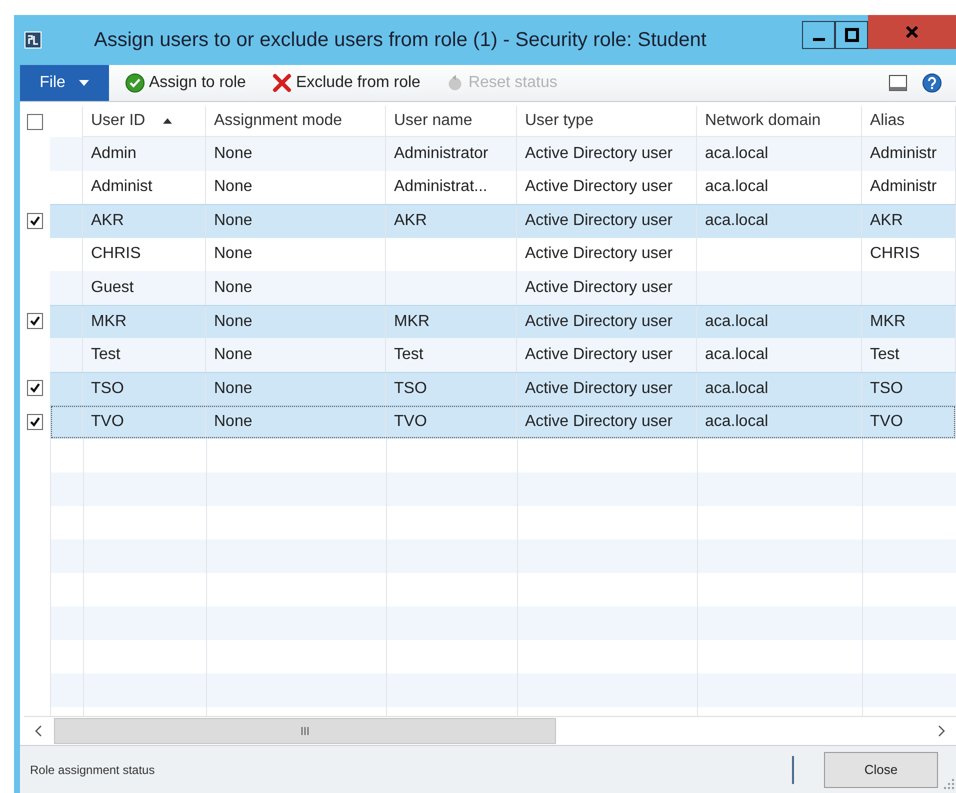 The width and height of the screenshot is (956, 793). Describe the element at coordinates (33, 40) in the screenshot. I see `app-icon` at that location.